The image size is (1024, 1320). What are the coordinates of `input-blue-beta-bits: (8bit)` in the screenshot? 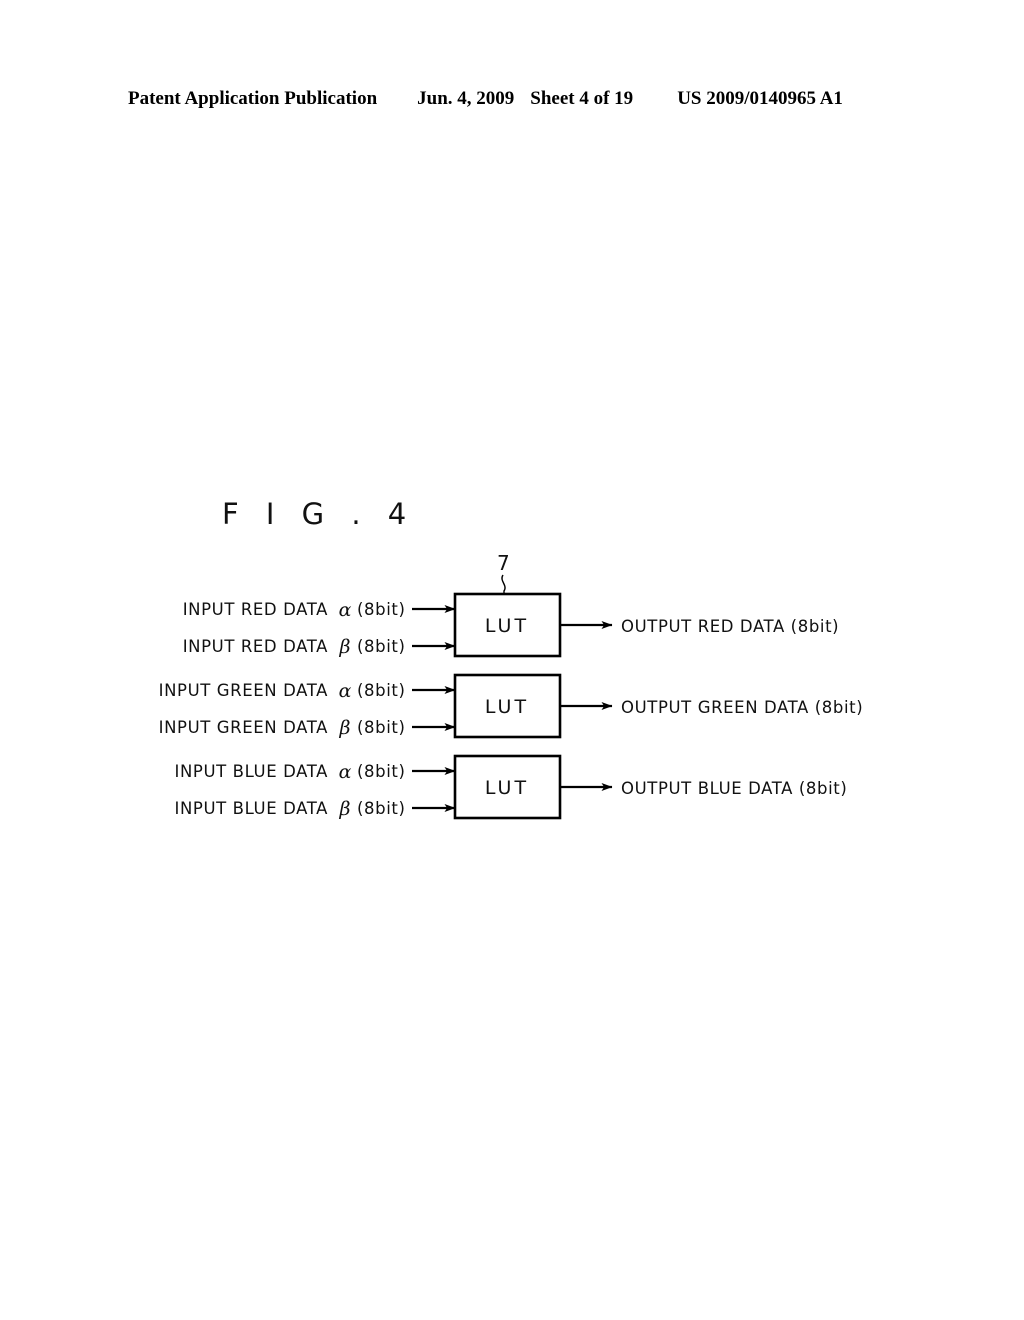 It's located at (381, 808).